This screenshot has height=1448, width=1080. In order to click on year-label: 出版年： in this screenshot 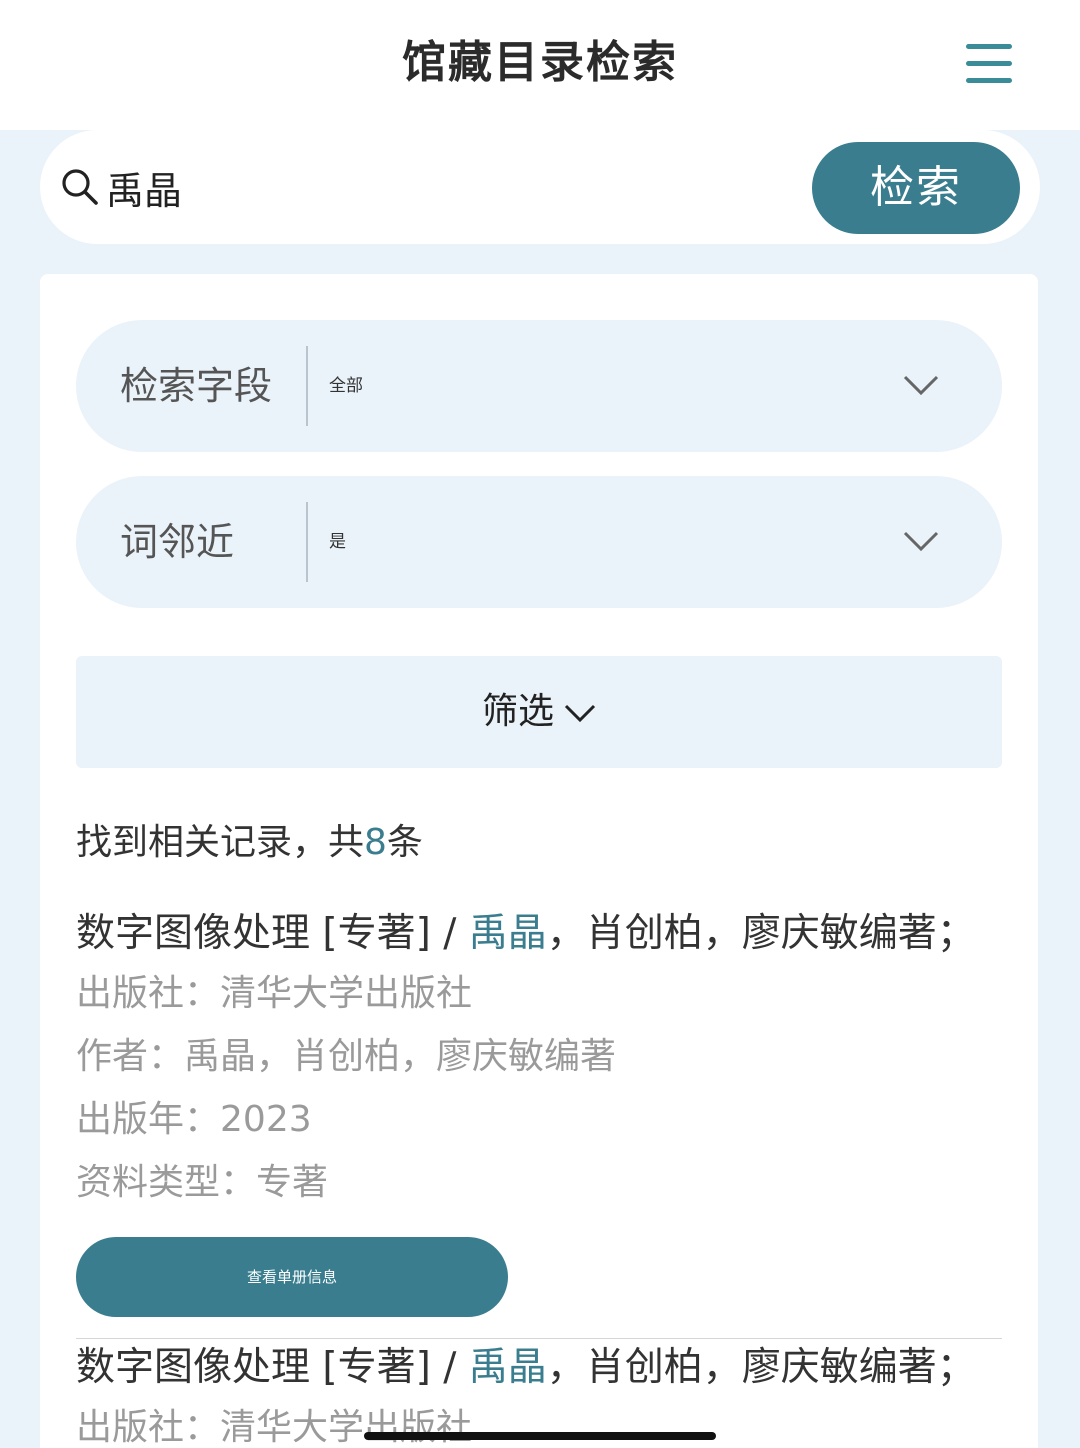, I will do `click(148, 1119)`.